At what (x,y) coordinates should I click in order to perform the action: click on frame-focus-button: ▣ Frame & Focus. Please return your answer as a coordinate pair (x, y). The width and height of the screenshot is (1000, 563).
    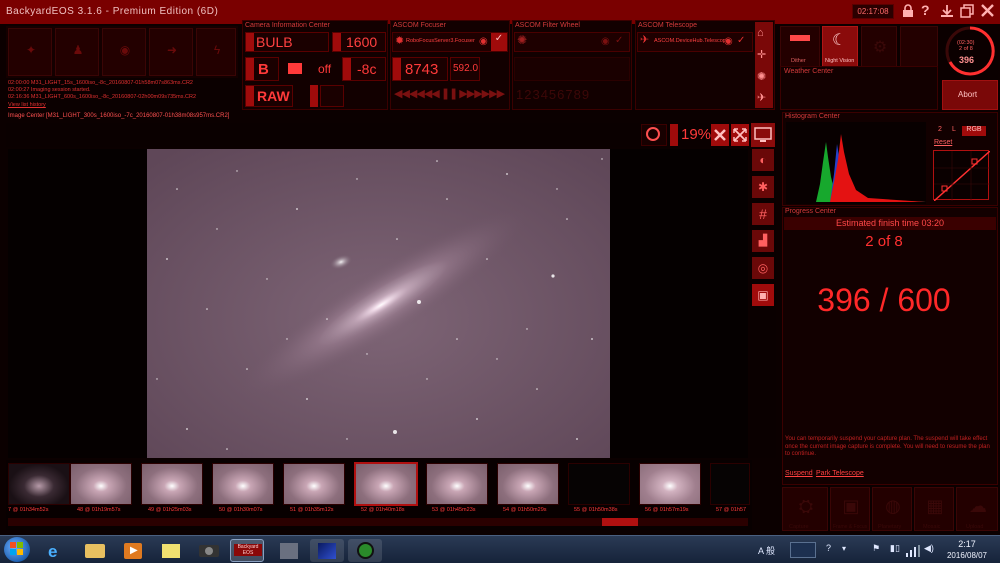
    Looking at the image, I should click on (850, 509).